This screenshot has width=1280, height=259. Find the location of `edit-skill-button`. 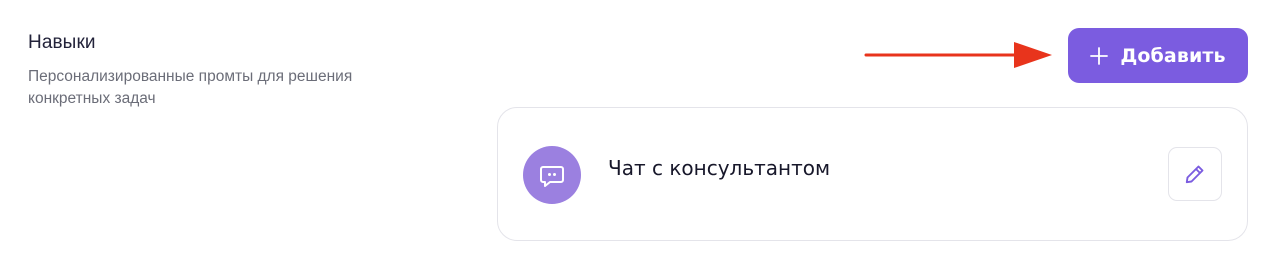

edit-skill-button is located at coordinates (1195, 174).